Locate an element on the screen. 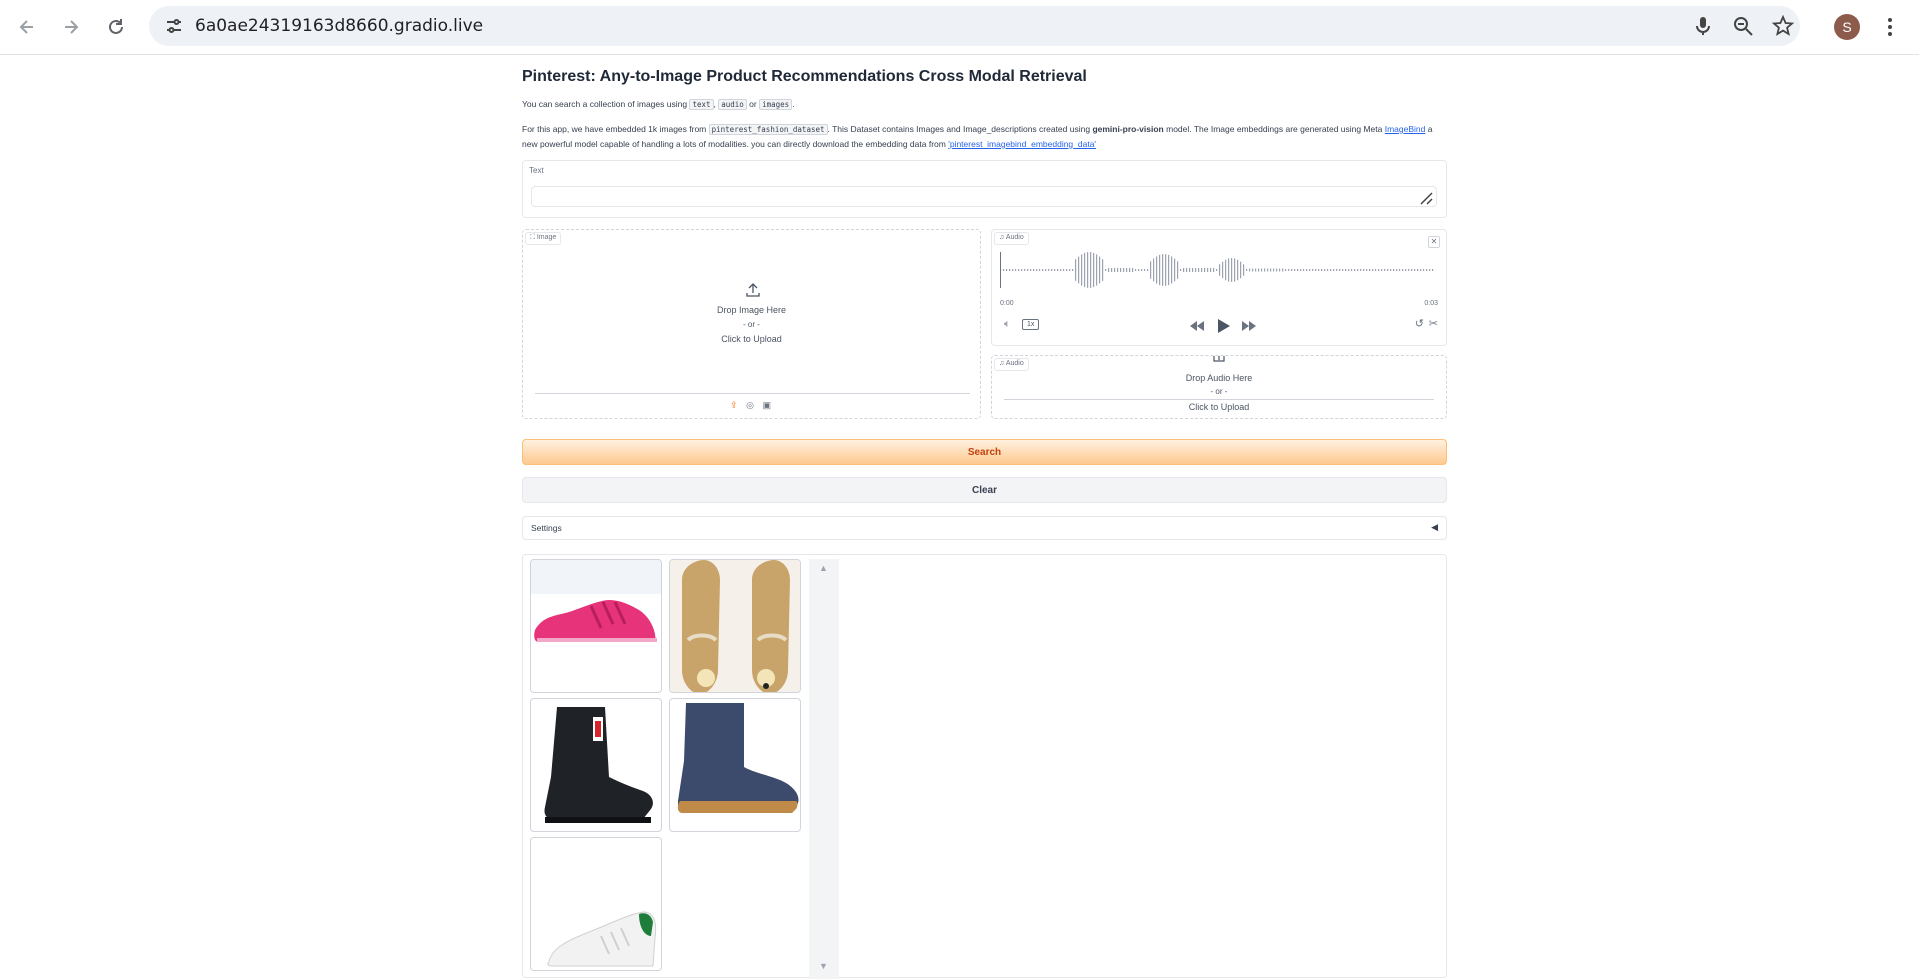 Image resolution: width=1919 pixels, height=979 pixels. rewind-icon is located at coordinates (1197, 326).